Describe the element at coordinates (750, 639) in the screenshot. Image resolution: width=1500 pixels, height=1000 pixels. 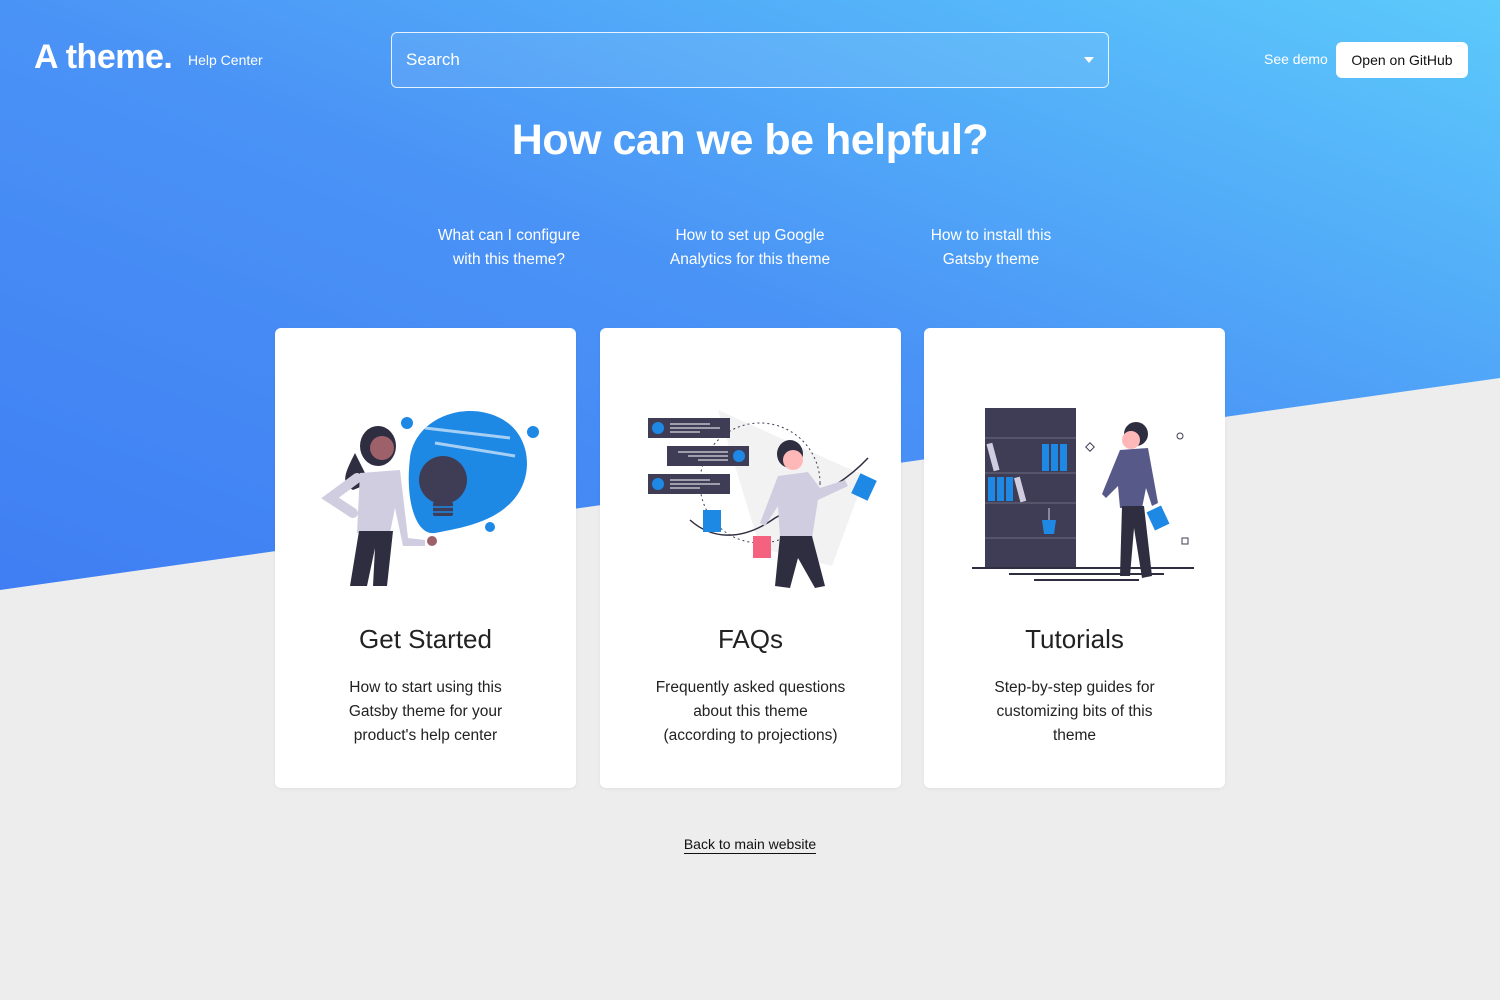
I see `card-title: FAQs` at that location.